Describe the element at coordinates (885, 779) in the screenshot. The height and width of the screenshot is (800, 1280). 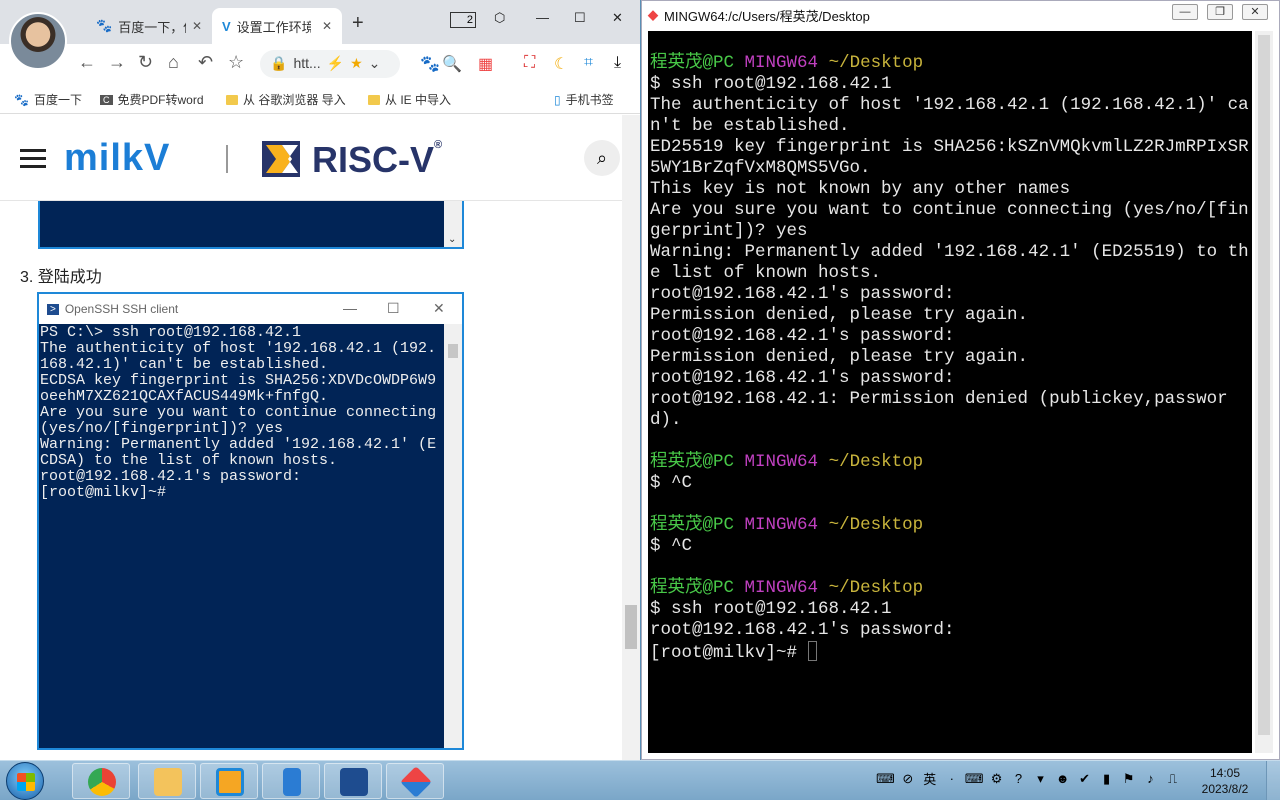
I see `keyboard-icon: ⌨` at that location.